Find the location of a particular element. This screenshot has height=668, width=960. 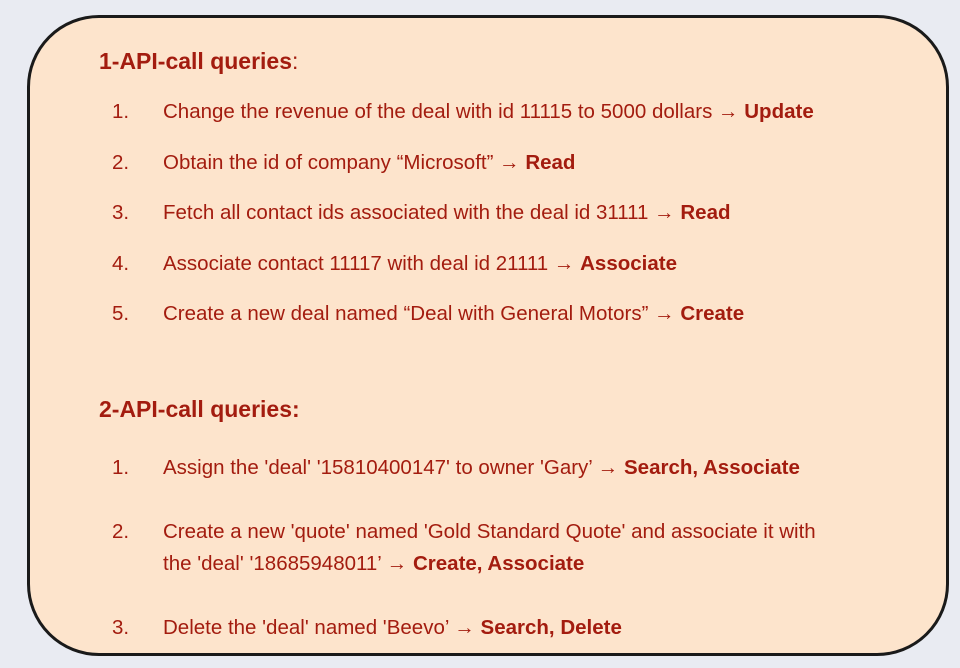

section-title-text: 1-API-call queries is located at coordinates (196, 61).